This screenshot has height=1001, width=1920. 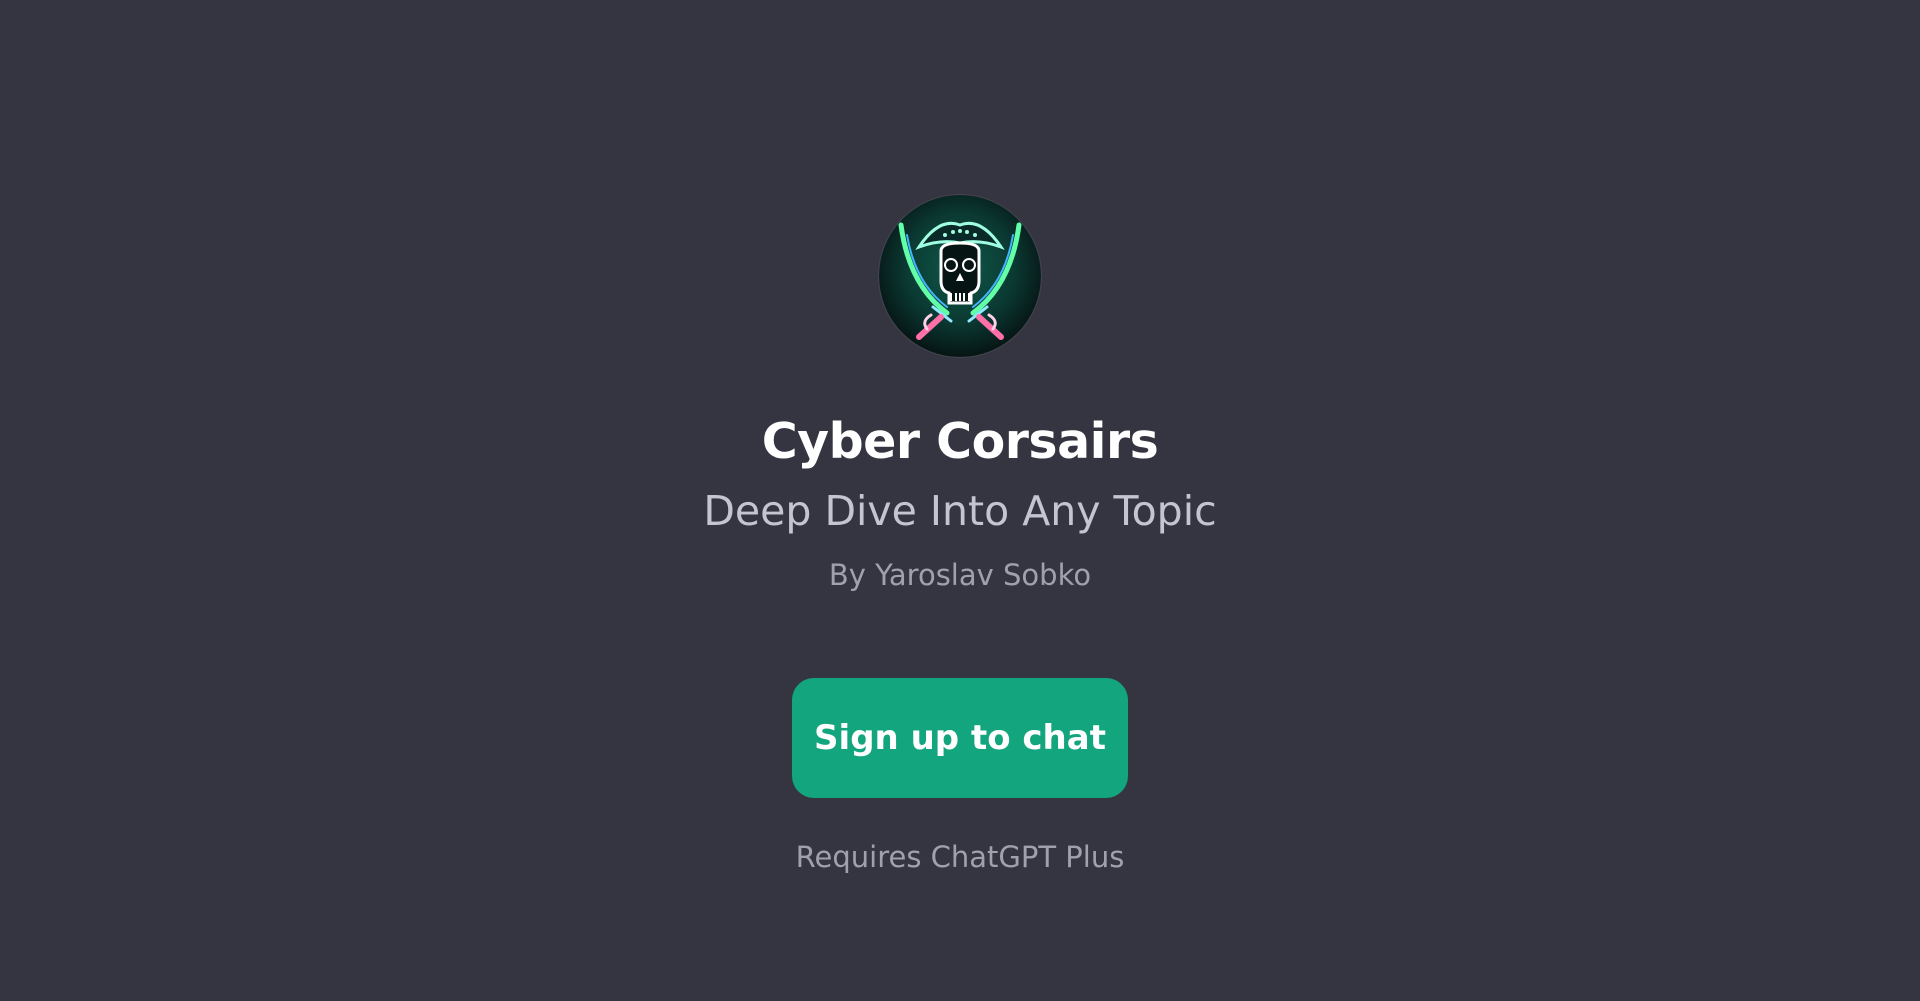 I want to click on pirate-skull-crossed-swords-icon, so click(x=960, y=276).